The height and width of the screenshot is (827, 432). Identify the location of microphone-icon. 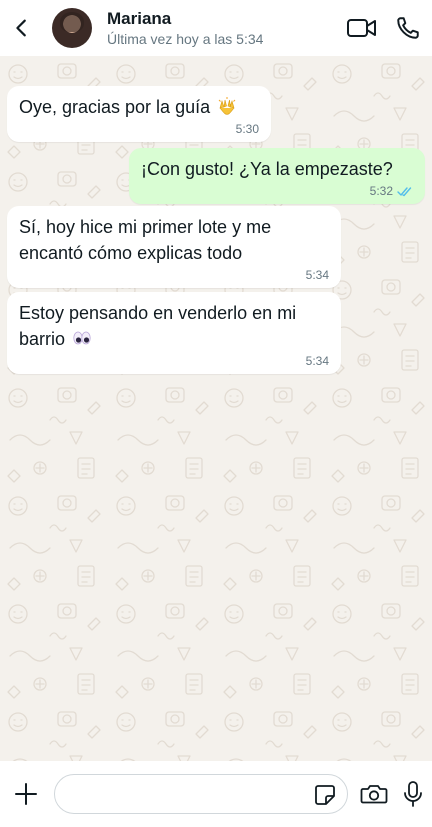
(413, 794).